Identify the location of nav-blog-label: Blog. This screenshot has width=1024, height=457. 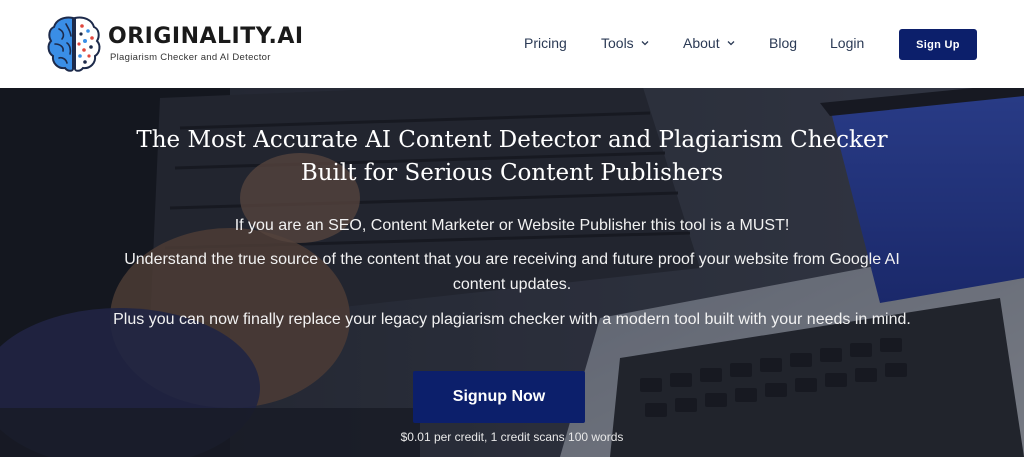
(783, 43).